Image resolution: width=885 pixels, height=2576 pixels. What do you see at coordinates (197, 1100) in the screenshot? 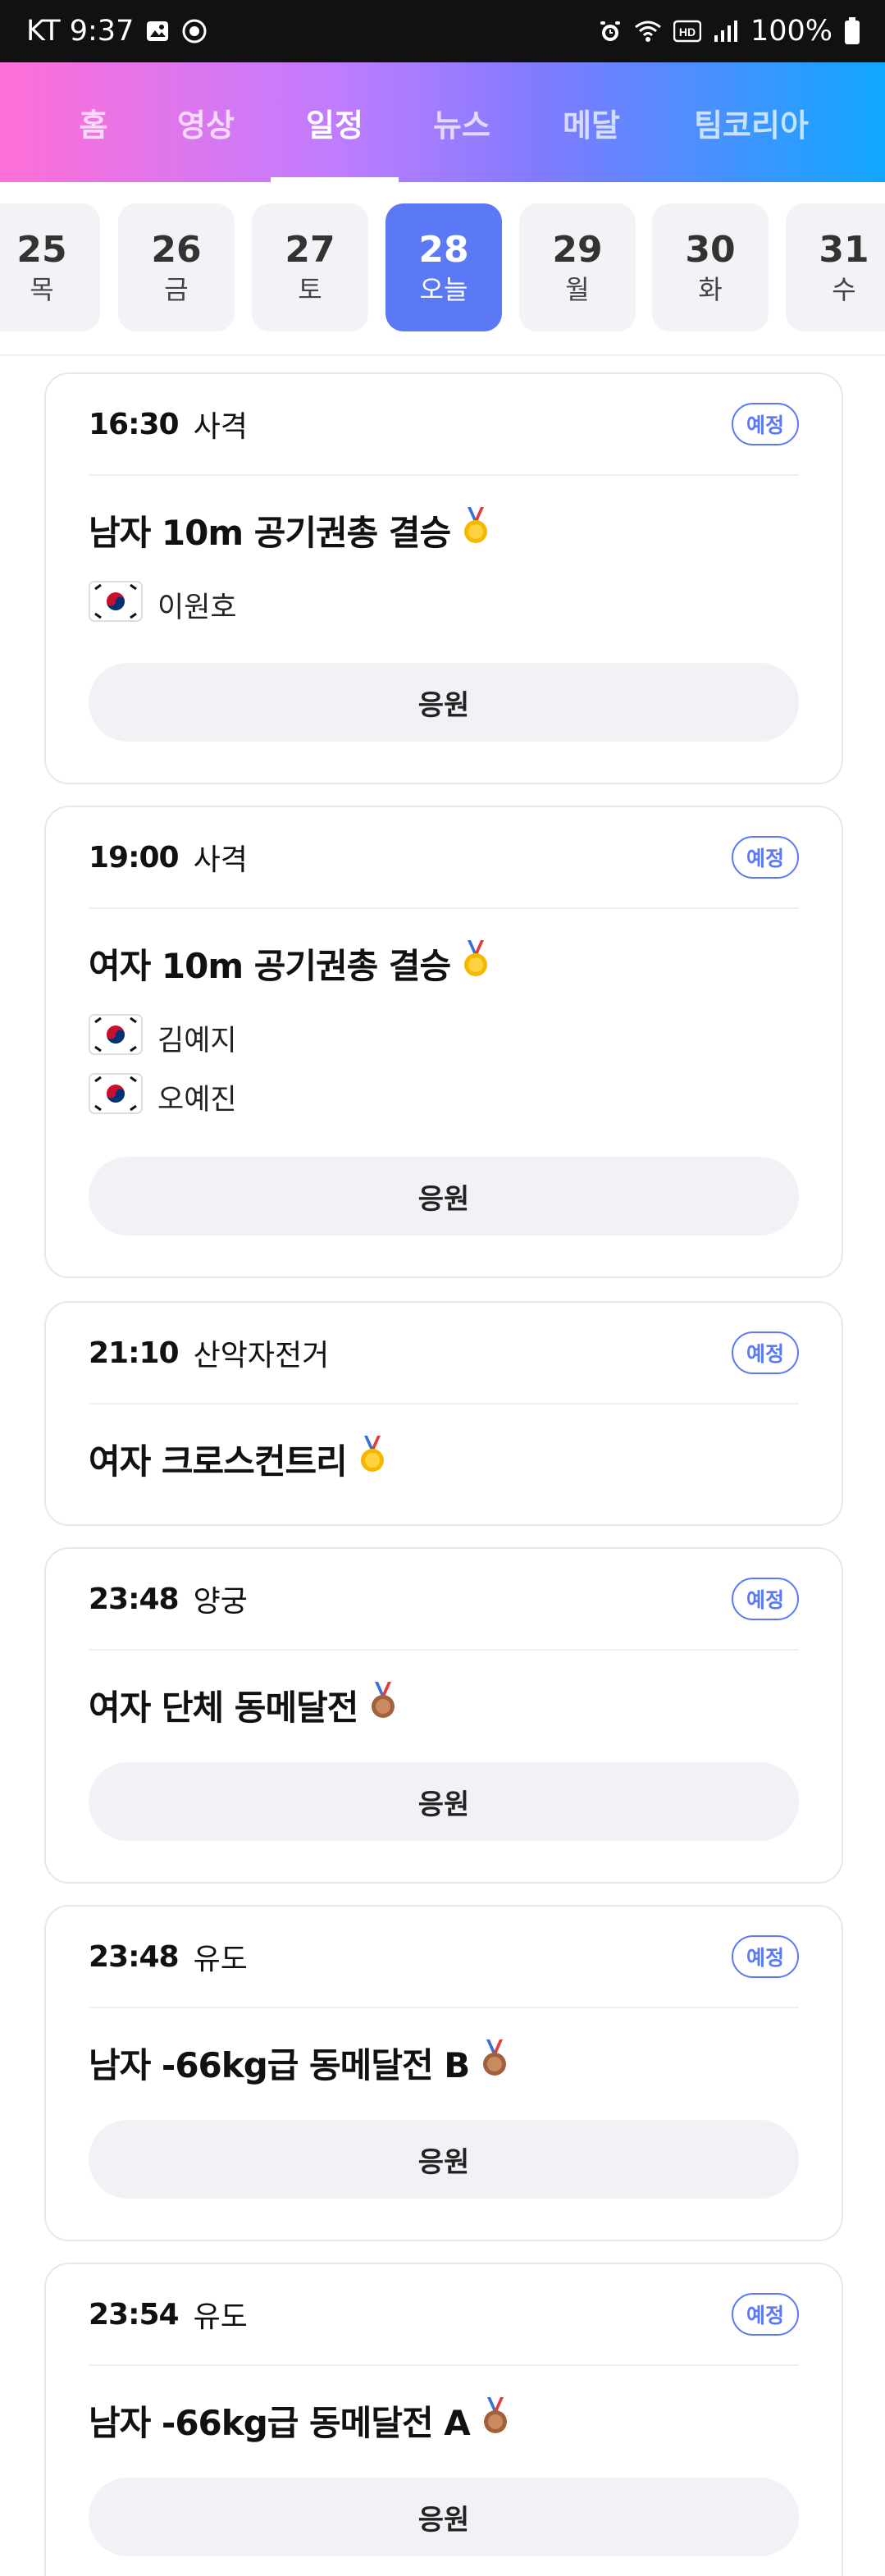
I see `athlete-name: 오예진` at bounding box center [197, 1100].